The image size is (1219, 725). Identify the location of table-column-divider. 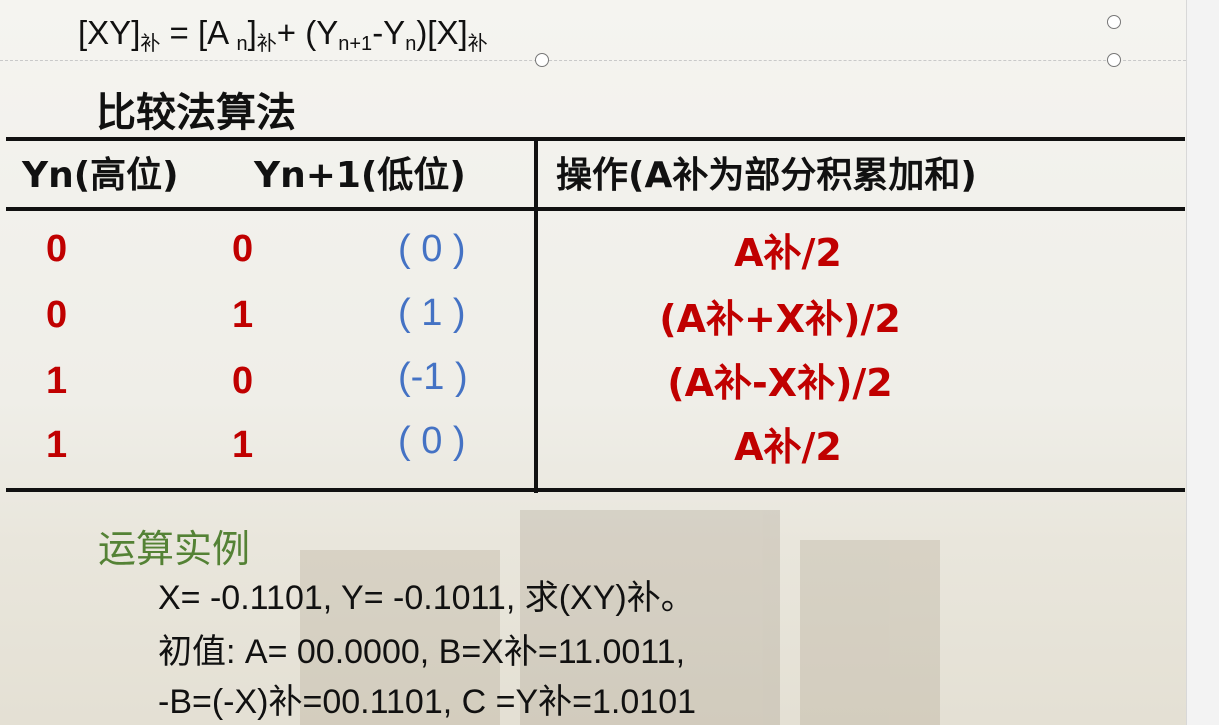
(536, 316).